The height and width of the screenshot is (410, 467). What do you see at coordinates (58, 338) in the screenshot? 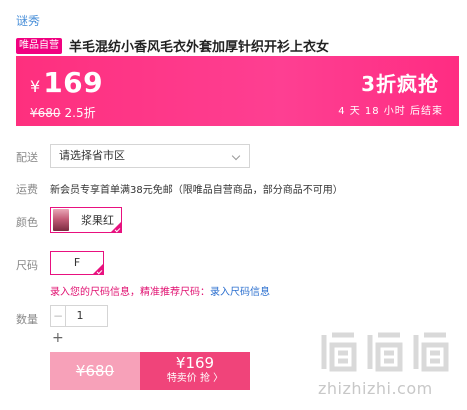
I see `quantity-increase-button: +` at bounding box center [58, 338].